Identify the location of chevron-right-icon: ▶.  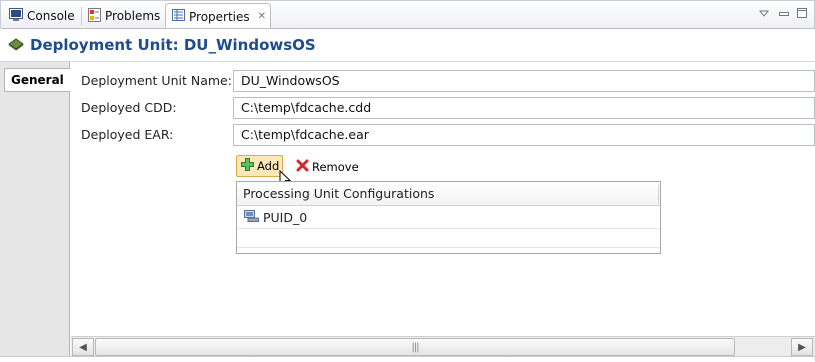
(802, 347).